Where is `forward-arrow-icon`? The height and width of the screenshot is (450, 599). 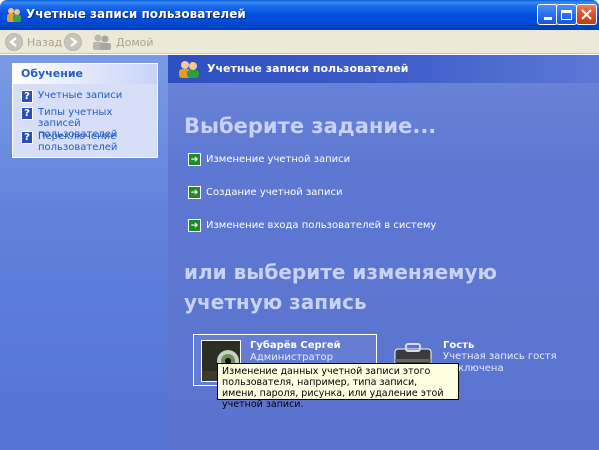 forward-arrow-icon is located at coordinates (73, 42).